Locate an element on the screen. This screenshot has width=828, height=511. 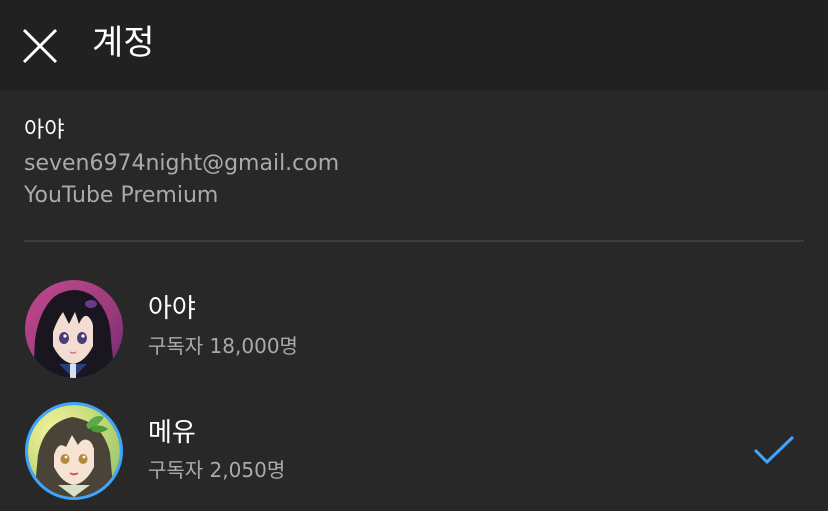
channel-name: 아야 is located at coordinates (172, 309).